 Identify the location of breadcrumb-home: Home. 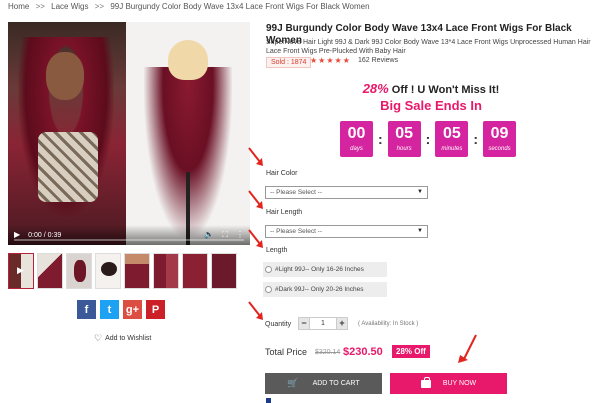
(18, 6).